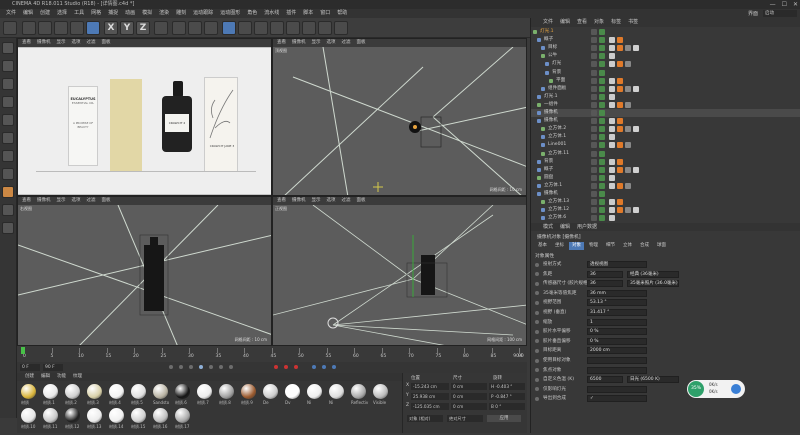 The width and height of the screenshot is (800, 435). I want to click on material-menu-item: 纹理, so click(77, 377).